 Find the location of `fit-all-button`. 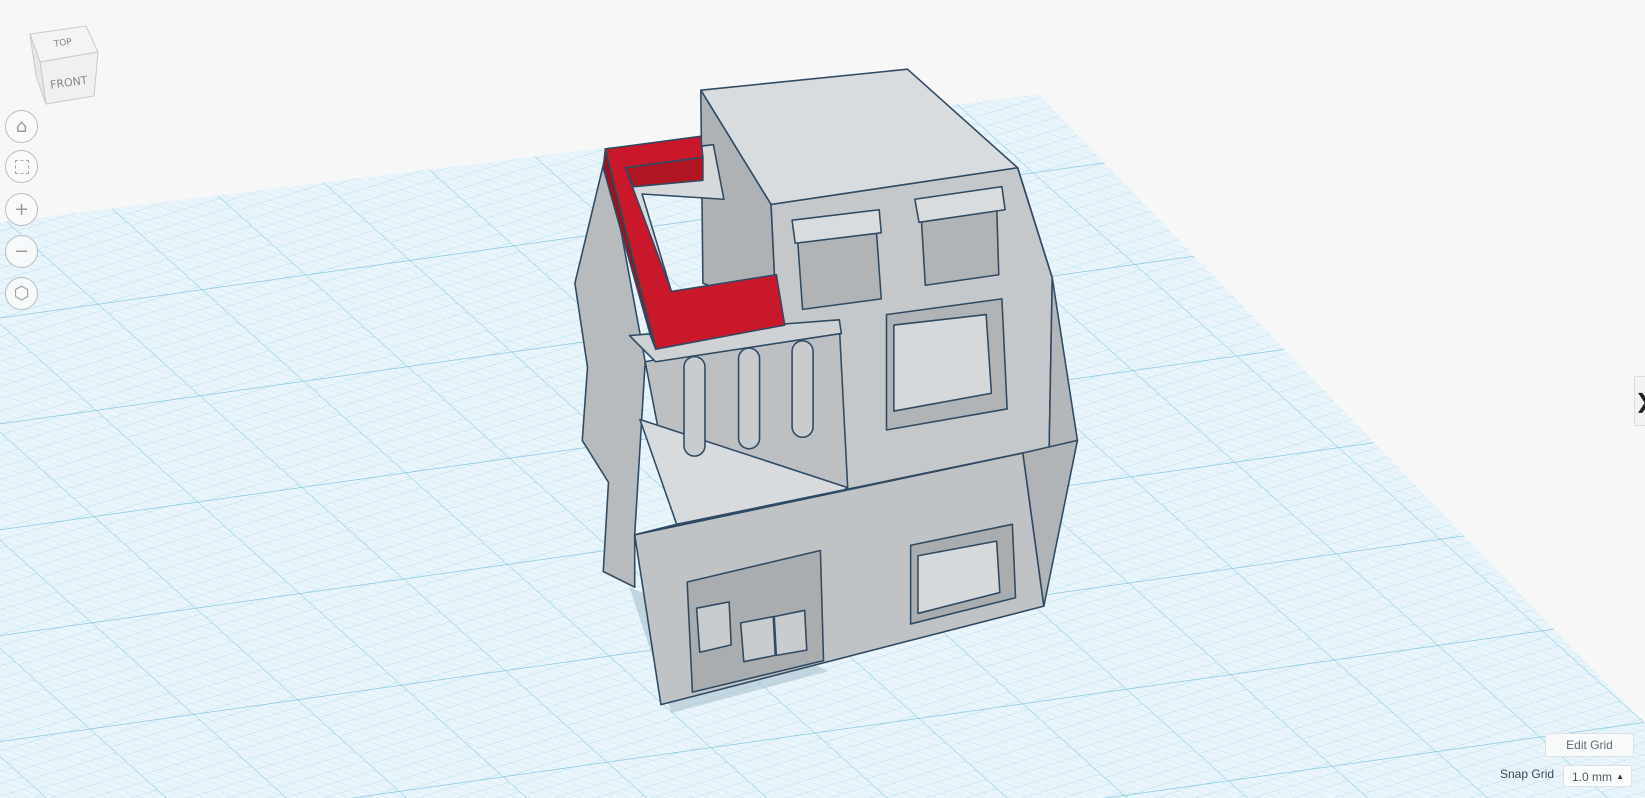

fit-all-button is located at coordinates (21, 166).